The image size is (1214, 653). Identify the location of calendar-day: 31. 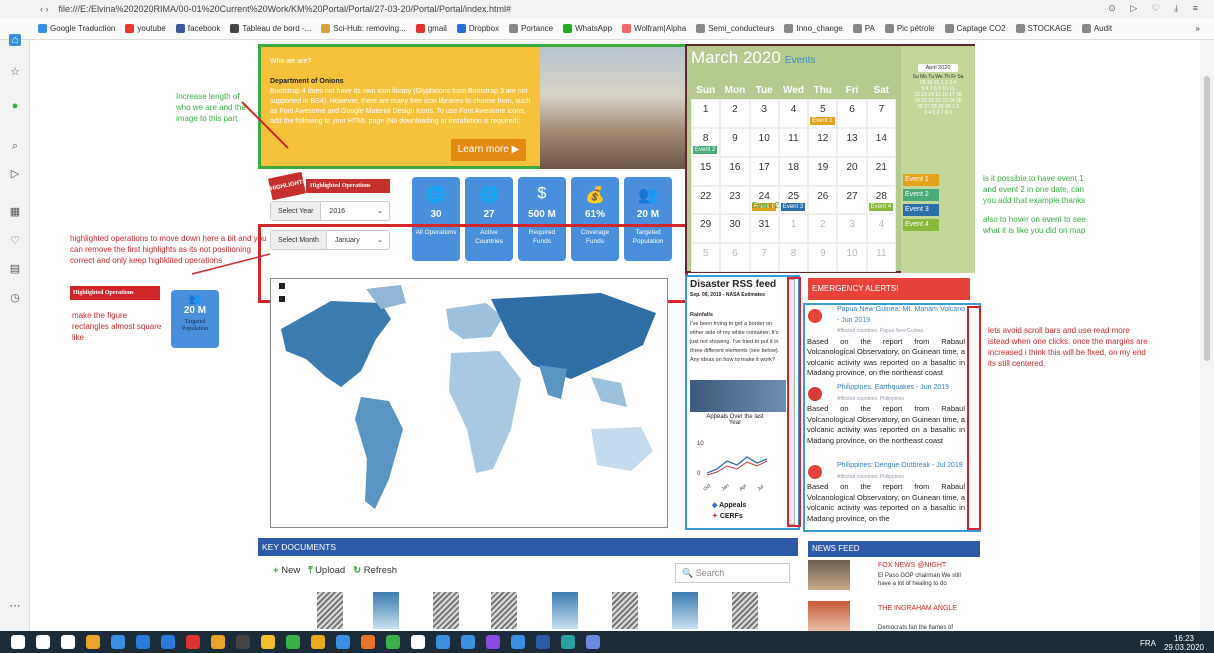
(764, 229).